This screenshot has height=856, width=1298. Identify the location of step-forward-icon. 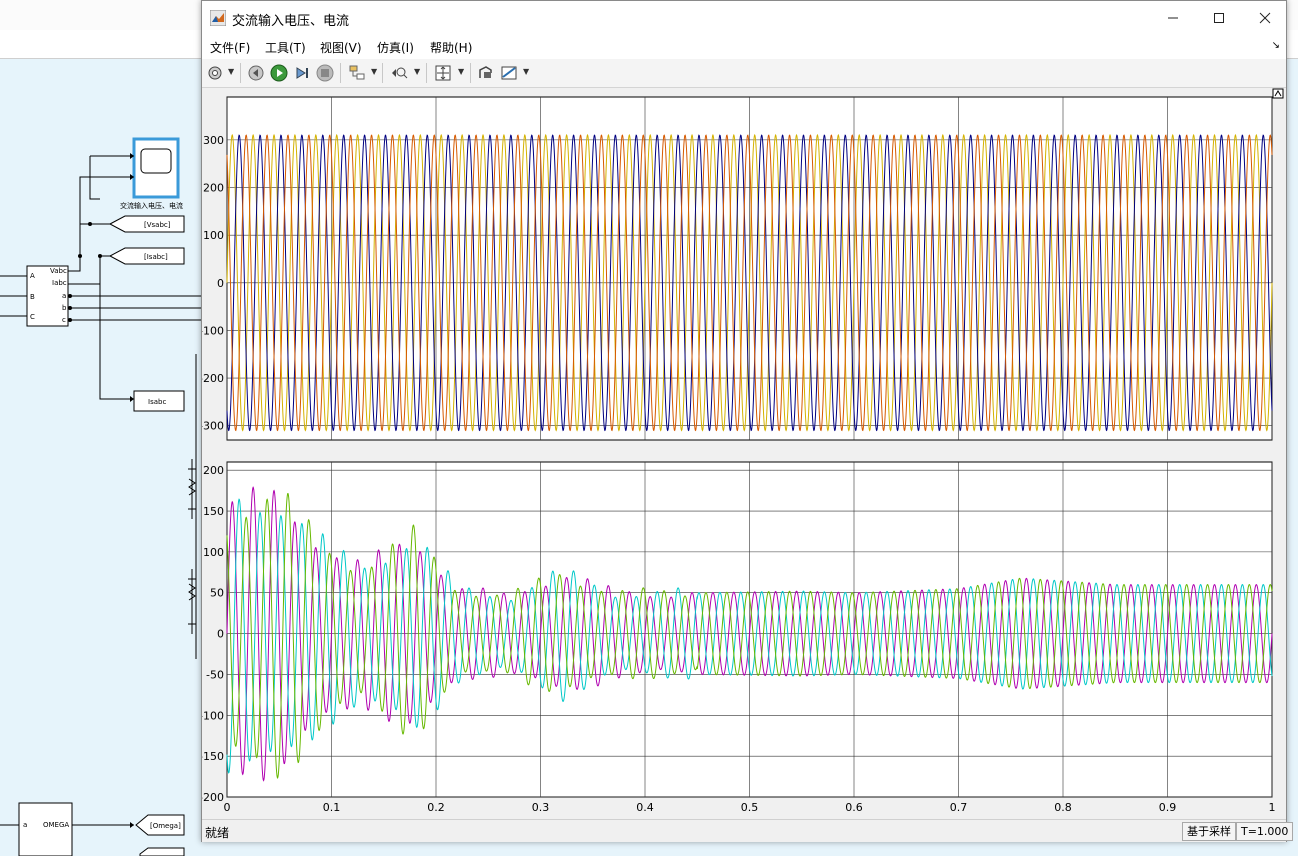
(302, 73).